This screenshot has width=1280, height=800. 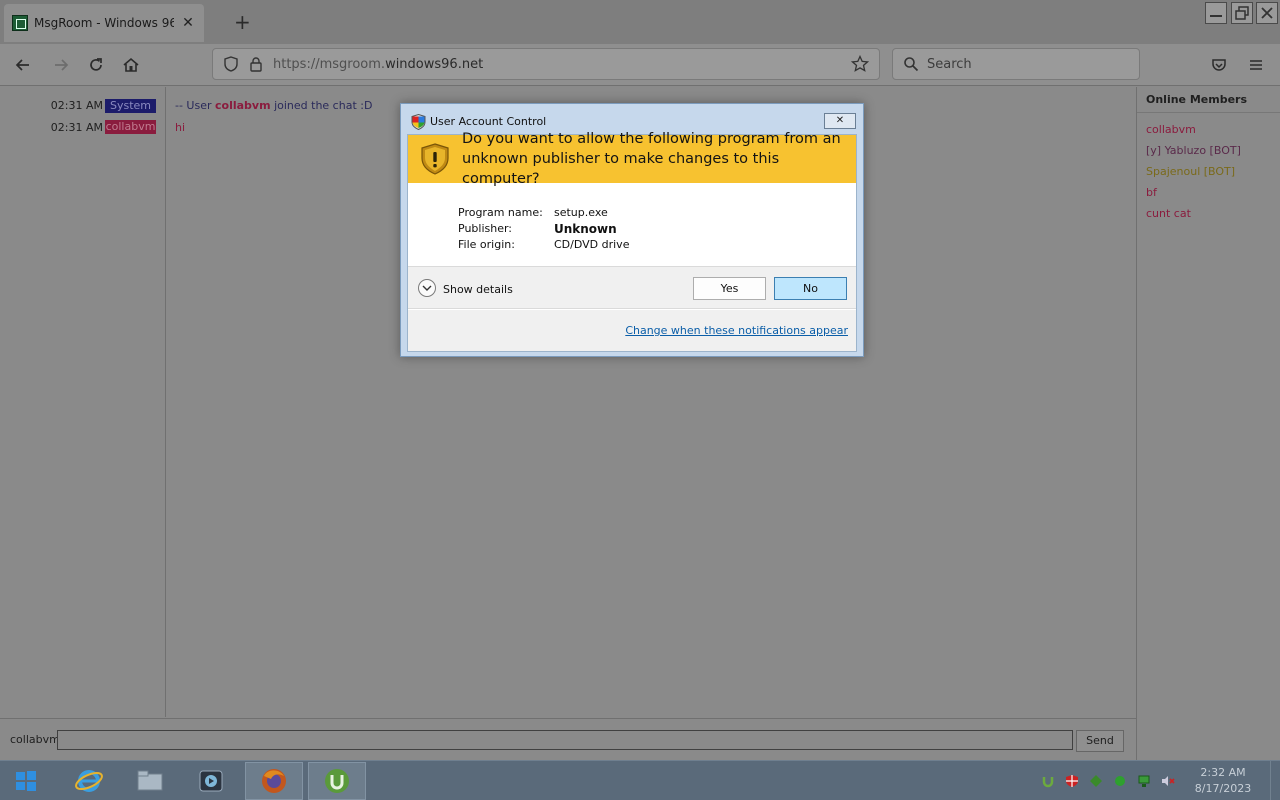 I want to click on tray-security-shield-icon, so click(x=1072, y=781).